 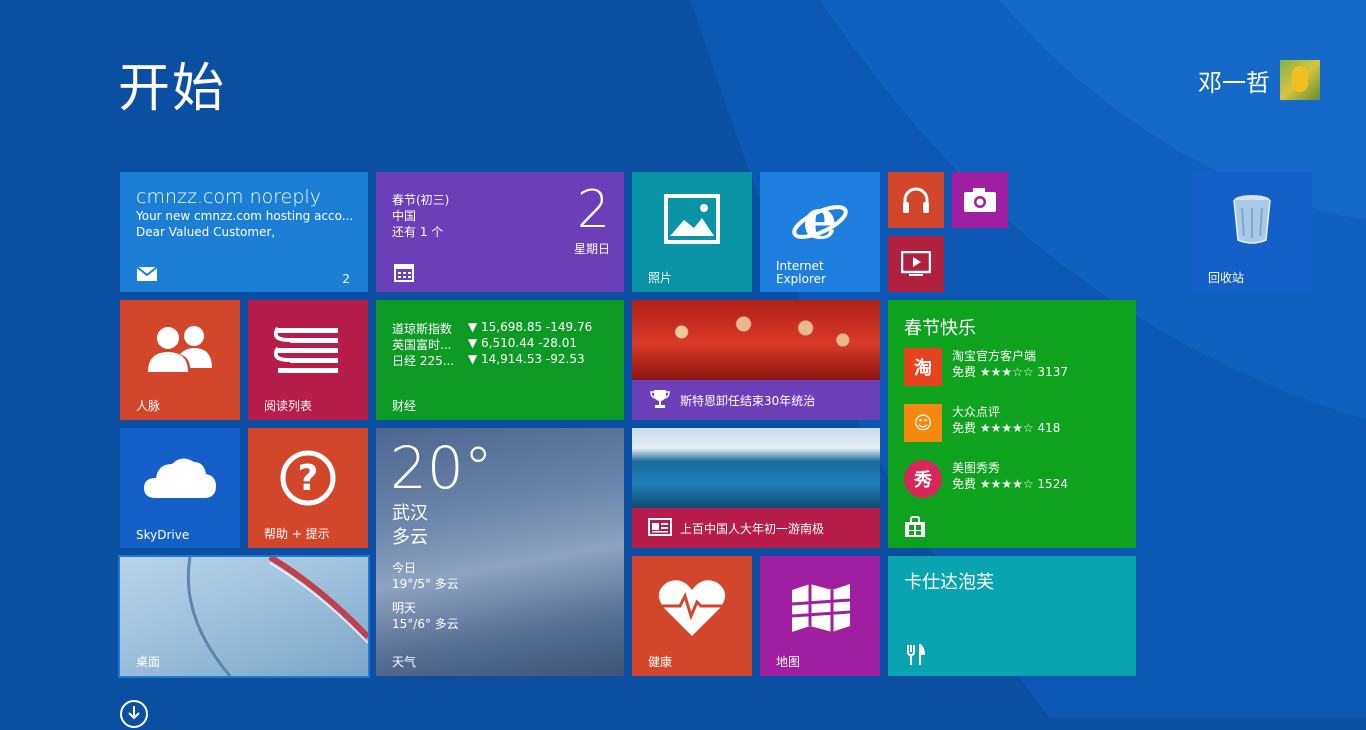 I want to click on store-app-meta: 免费 ★★★★☆ 418, so click(x=1006, y=428).